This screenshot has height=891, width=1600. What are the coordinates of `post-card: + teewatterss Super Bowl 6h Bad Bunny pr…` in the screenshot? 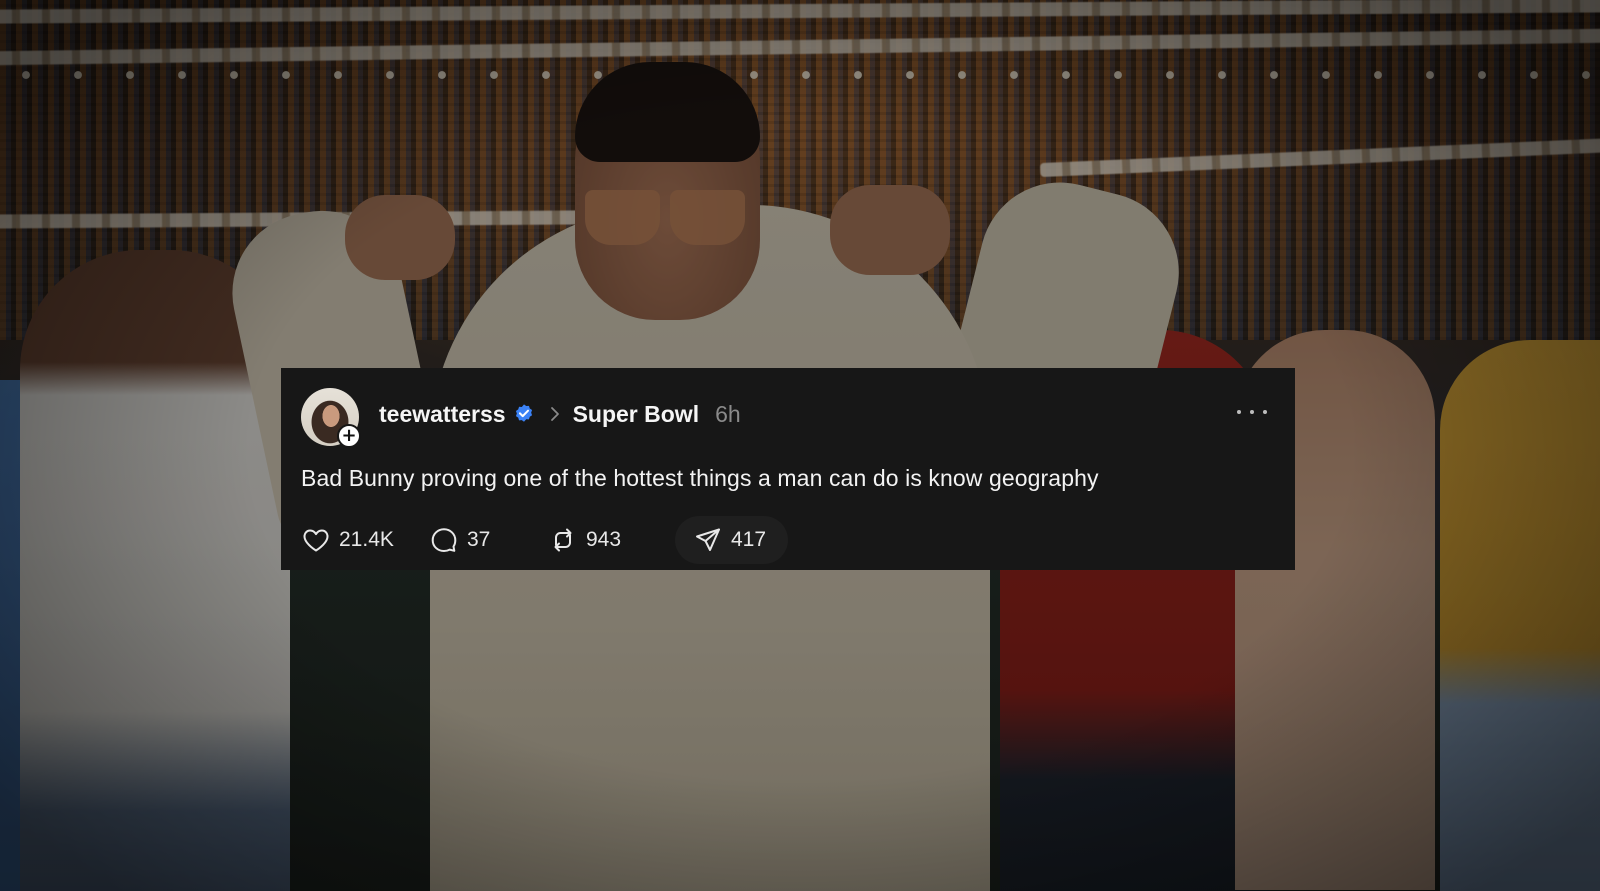 It's located at (788, 469).